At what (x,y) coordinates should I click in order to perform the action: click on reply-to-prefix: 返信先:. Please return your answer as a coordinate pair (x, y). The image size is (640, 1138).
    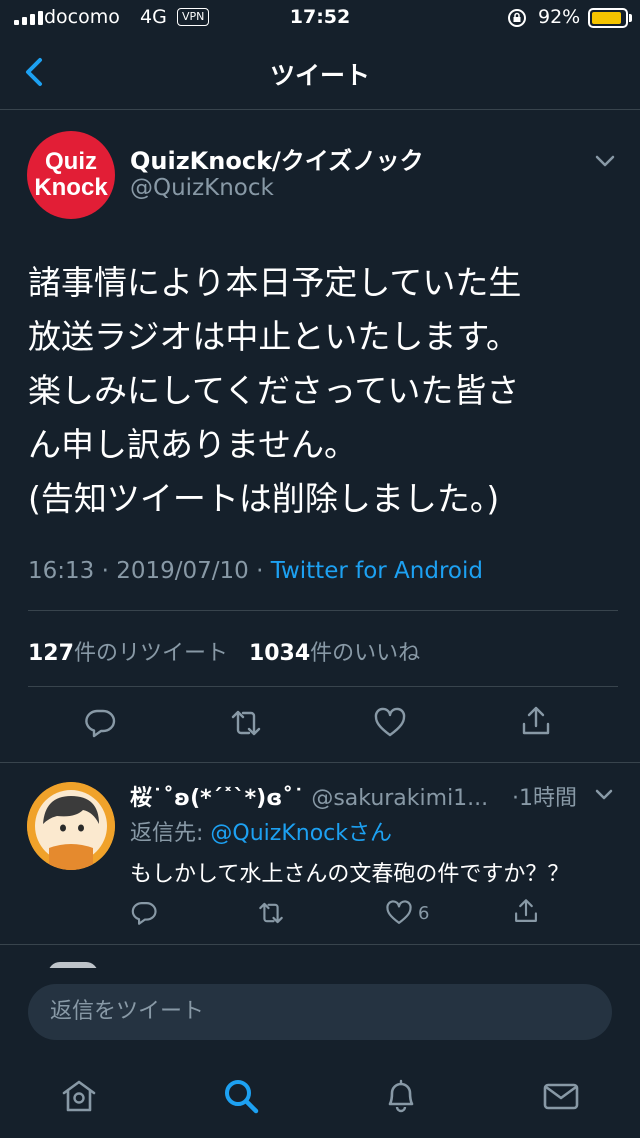
    Looking at the image, I should click on (170, 833).